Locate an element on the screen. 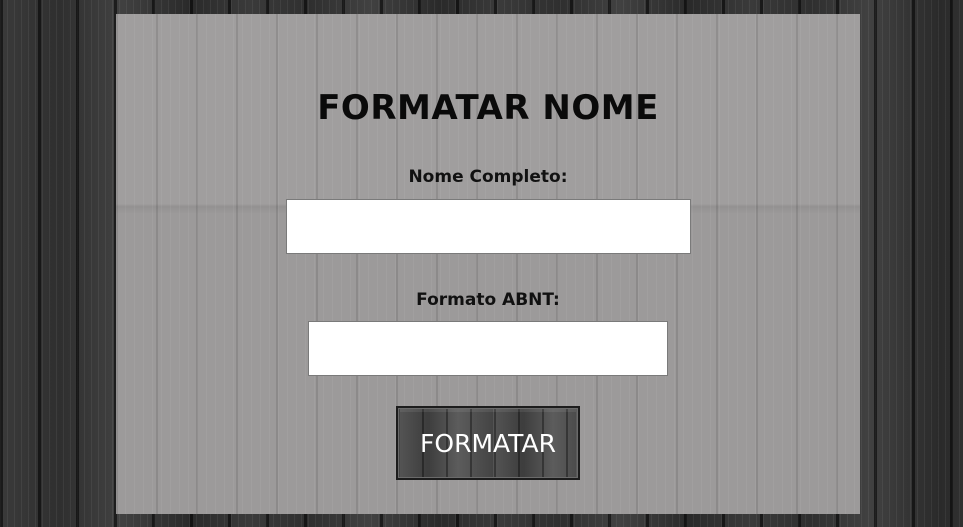 This screenshot has width=963, height=527. format-button: FORMATAR is located at coordinates (488, 443).